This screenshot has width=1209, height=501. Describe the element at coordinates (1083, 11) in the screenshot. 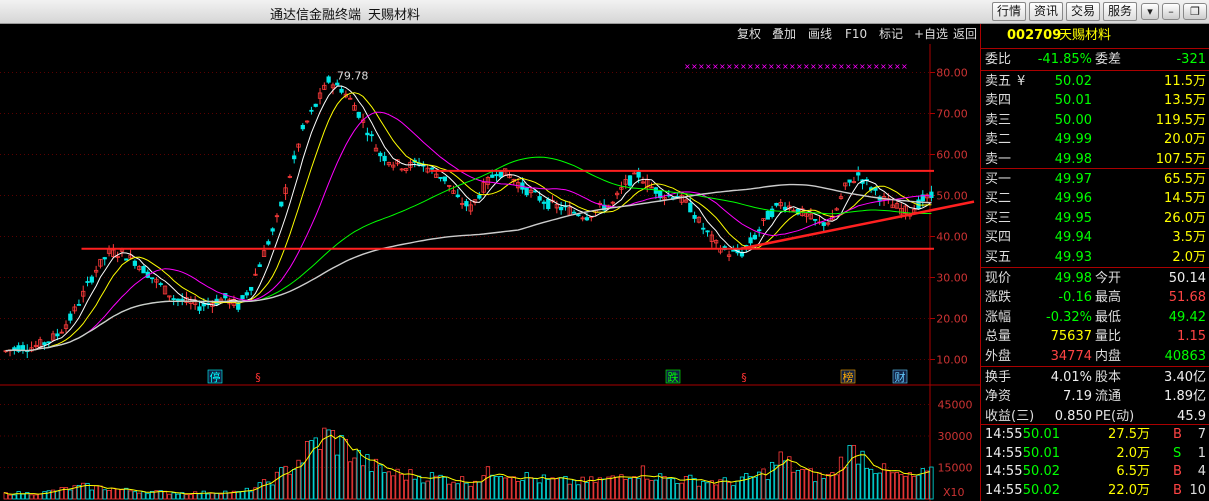

I see `trade-button: 交易` at that location.